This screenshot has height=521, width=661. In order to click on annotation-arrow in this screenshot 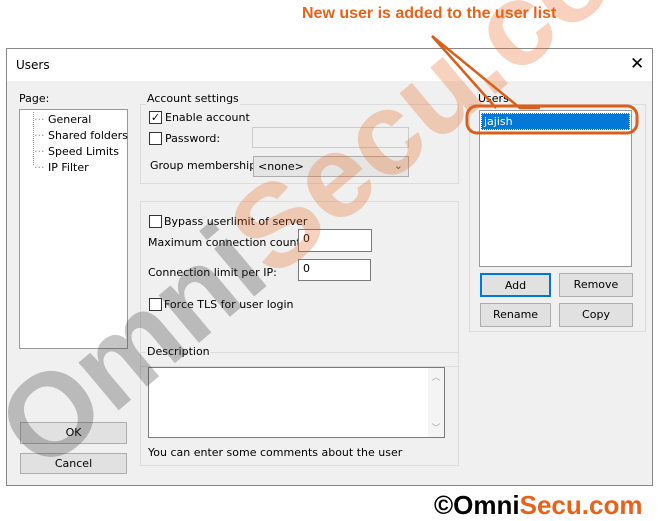, I will do `click(535, 85)`.